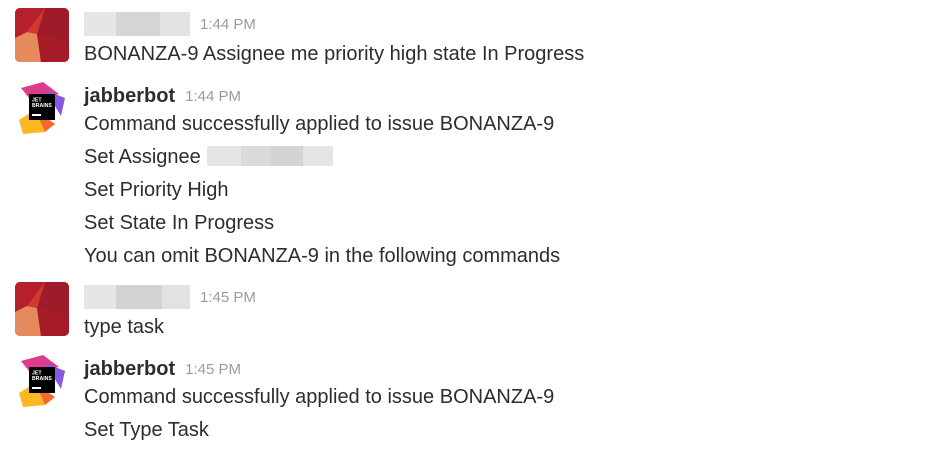  I want to click on message-header: 1:45 PM, so click(170, 297).